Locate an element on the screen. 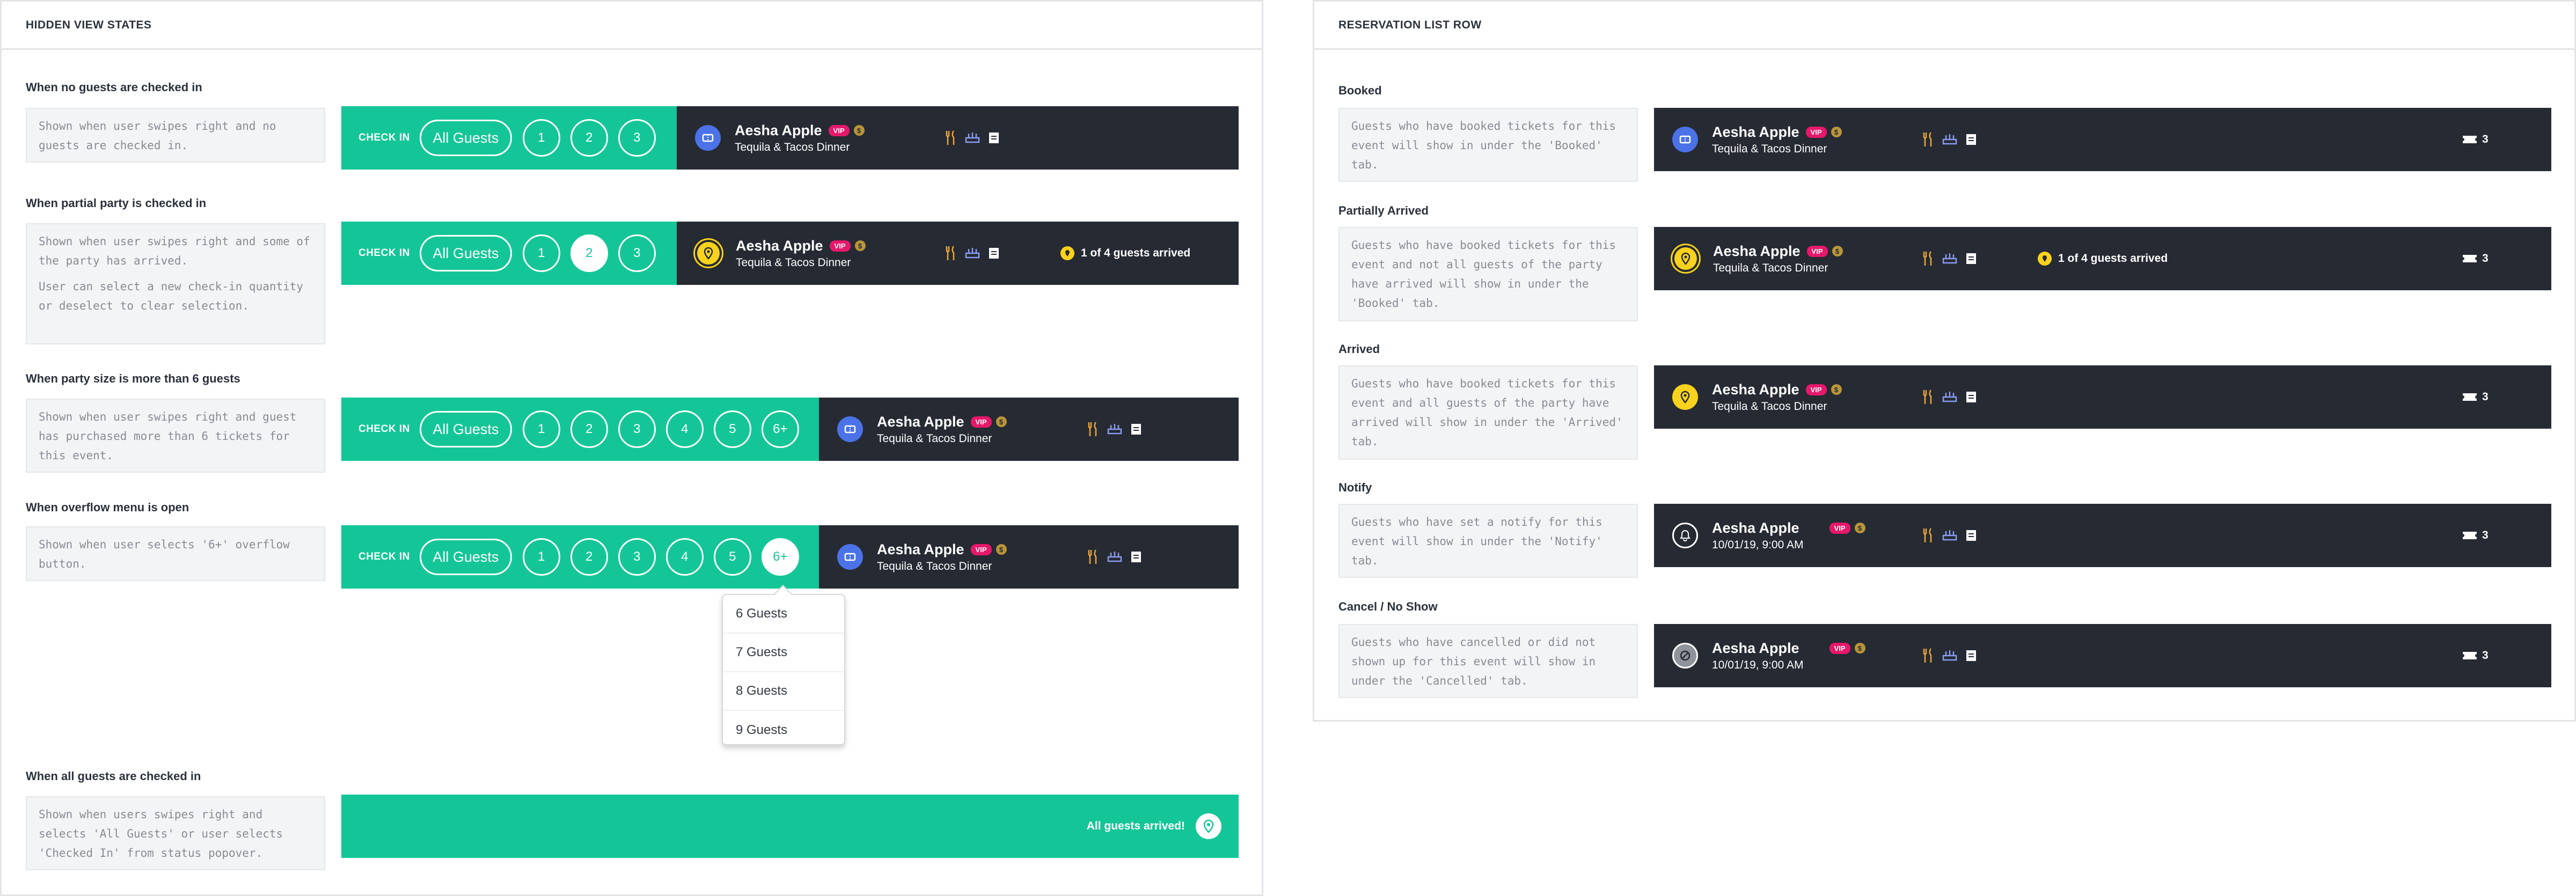 Image resolution: width=2576 pixels, height=896 pixels. overflow-button-selected: 6+ is located at coordinates (780, 557).